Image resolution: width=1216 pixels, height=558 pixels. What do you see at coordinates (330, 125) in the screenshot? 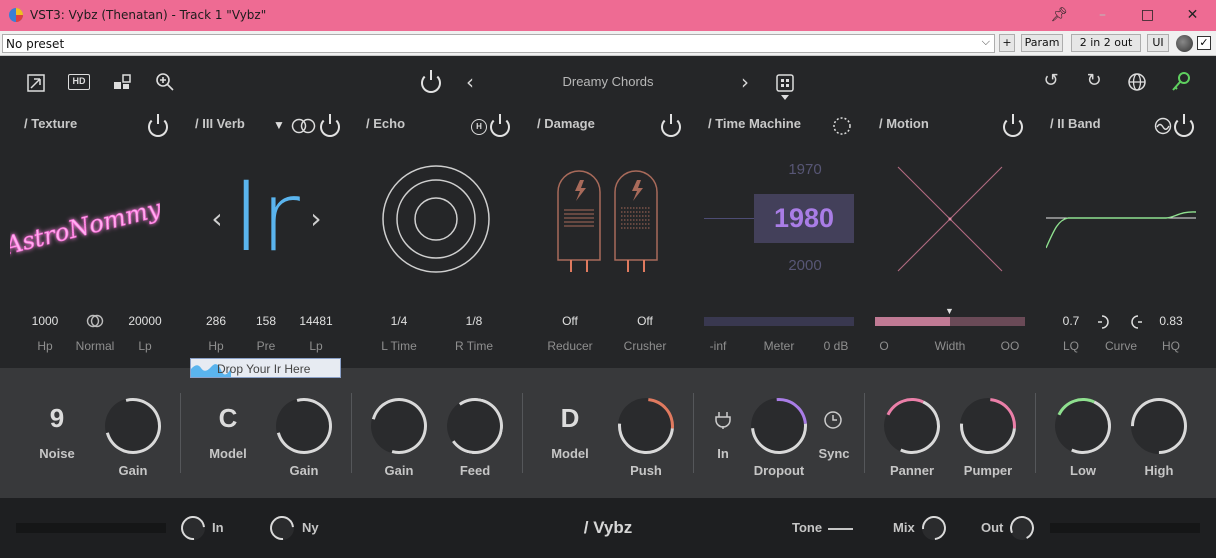
I see `verb-power-icon` at bounding box center [330, 125].